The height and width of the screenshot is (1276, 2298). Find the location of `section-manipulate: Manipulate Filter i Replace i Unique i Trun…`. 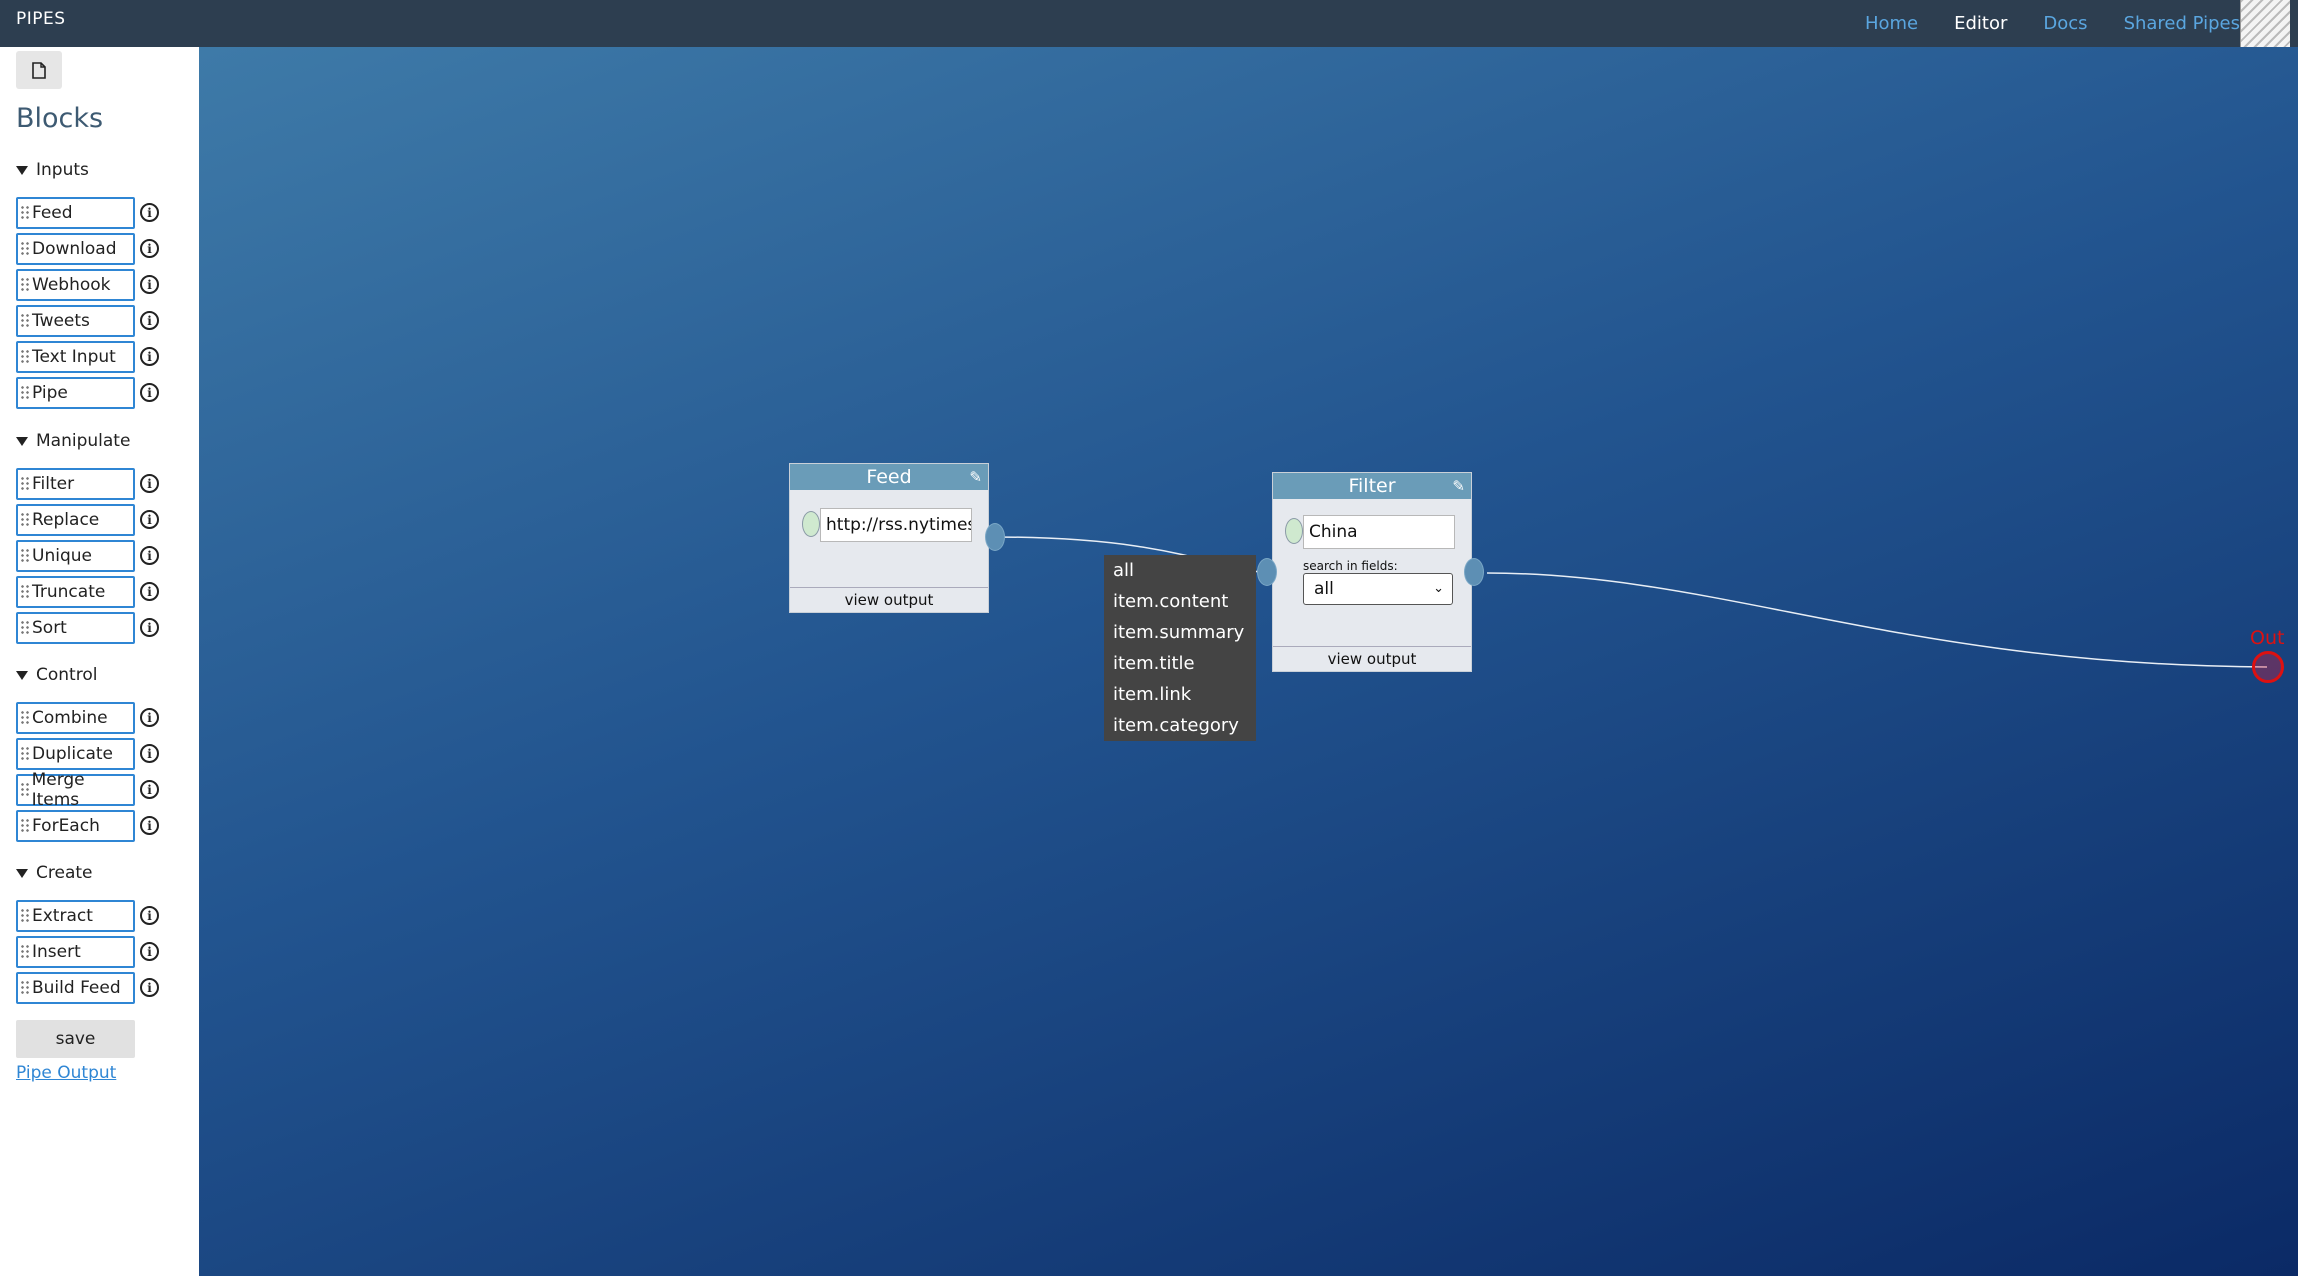

section-manipulate: Manipulate Filter i Replace i Unique i Trun… is located at coordinates (87, 538).